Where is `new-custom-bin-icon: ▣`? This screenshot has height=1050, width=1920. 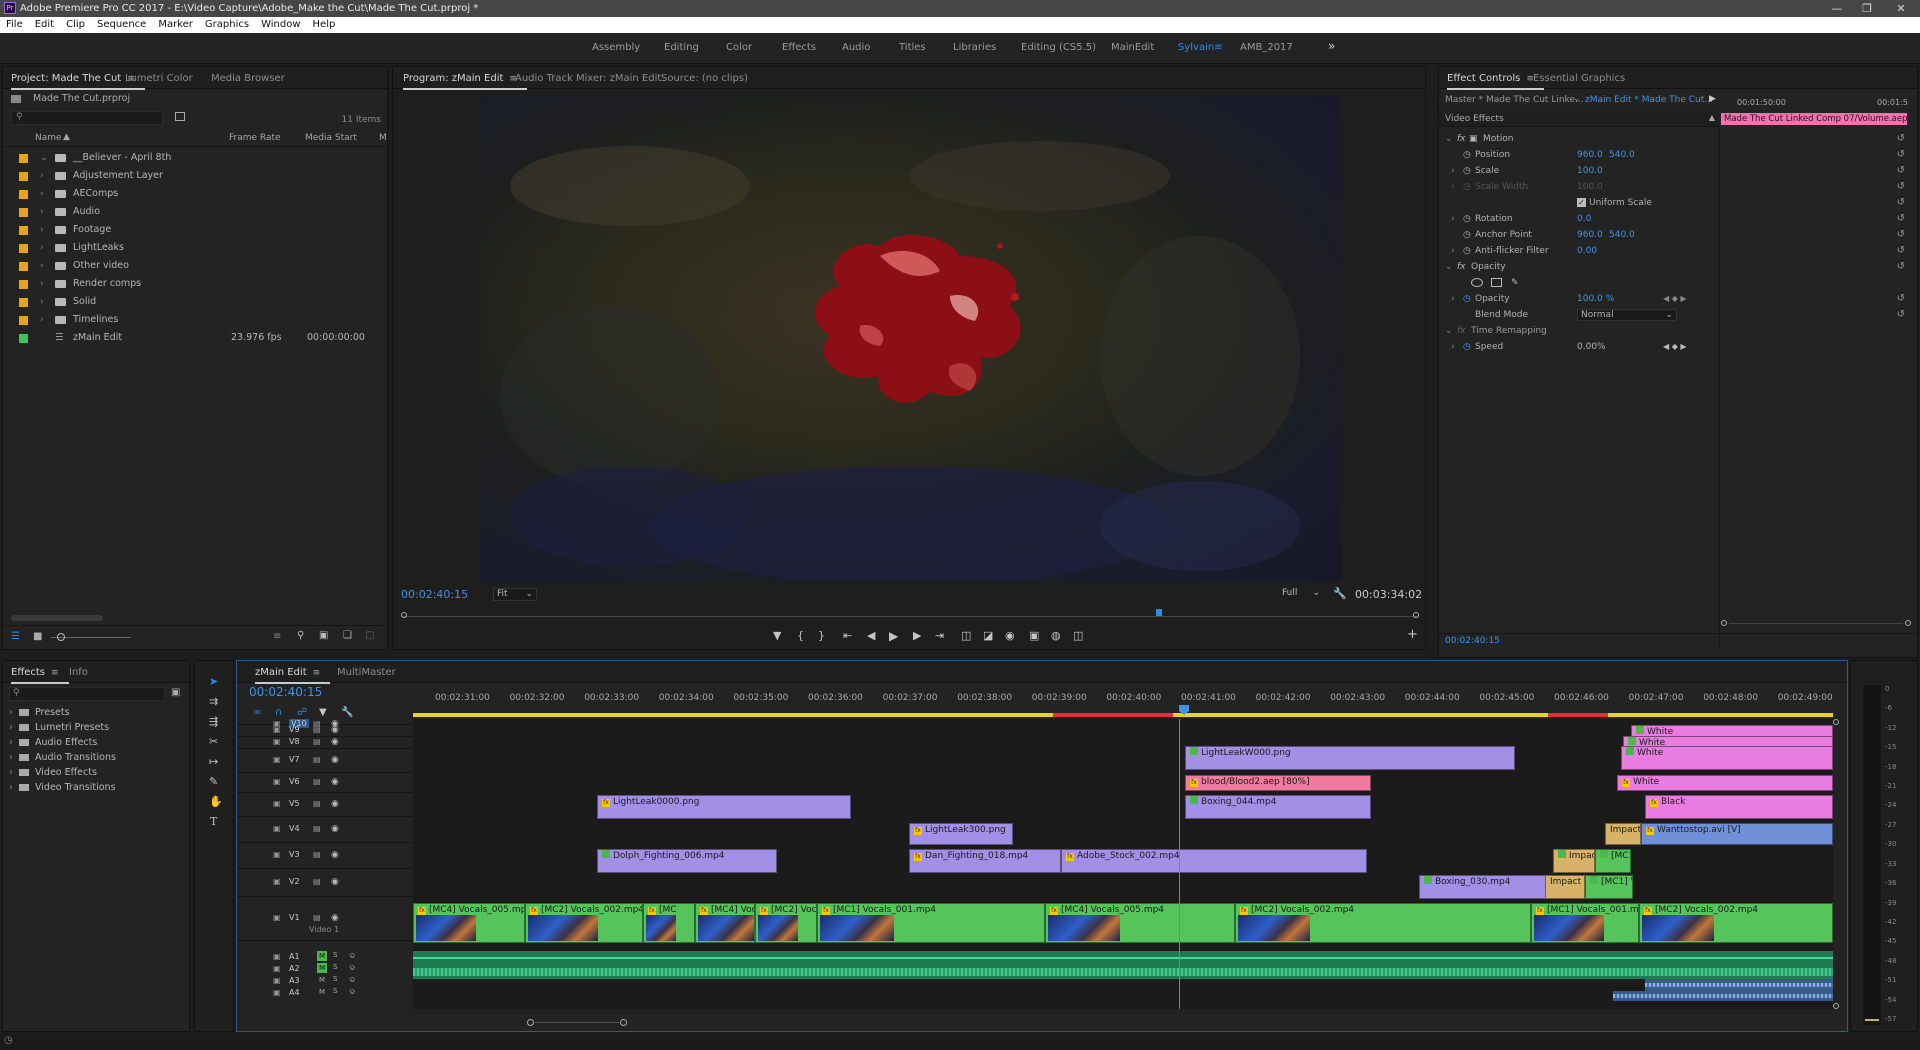 new-custom-bin-icon: ▣ is located at coordinates (175, 692).